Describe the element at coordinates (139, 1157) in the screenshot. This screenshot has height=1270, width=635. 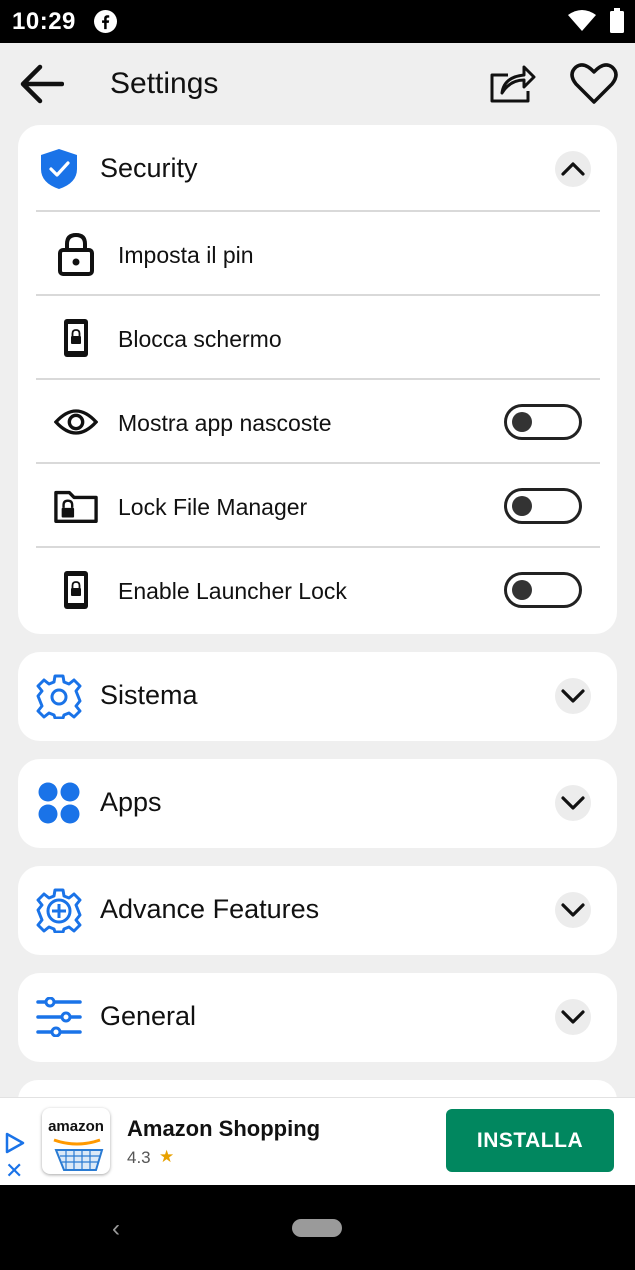
I see `ad-rating: 4.3` at that location.